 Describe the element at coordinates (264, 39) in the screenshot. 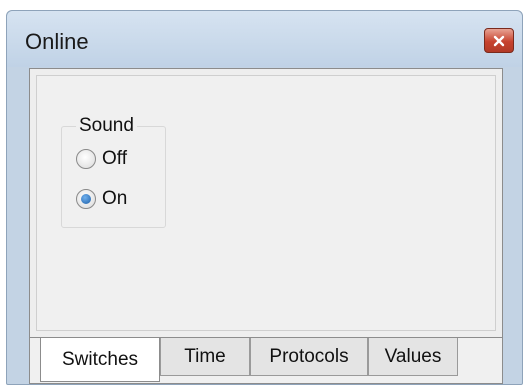

I see `title-bar: Online` at that location.